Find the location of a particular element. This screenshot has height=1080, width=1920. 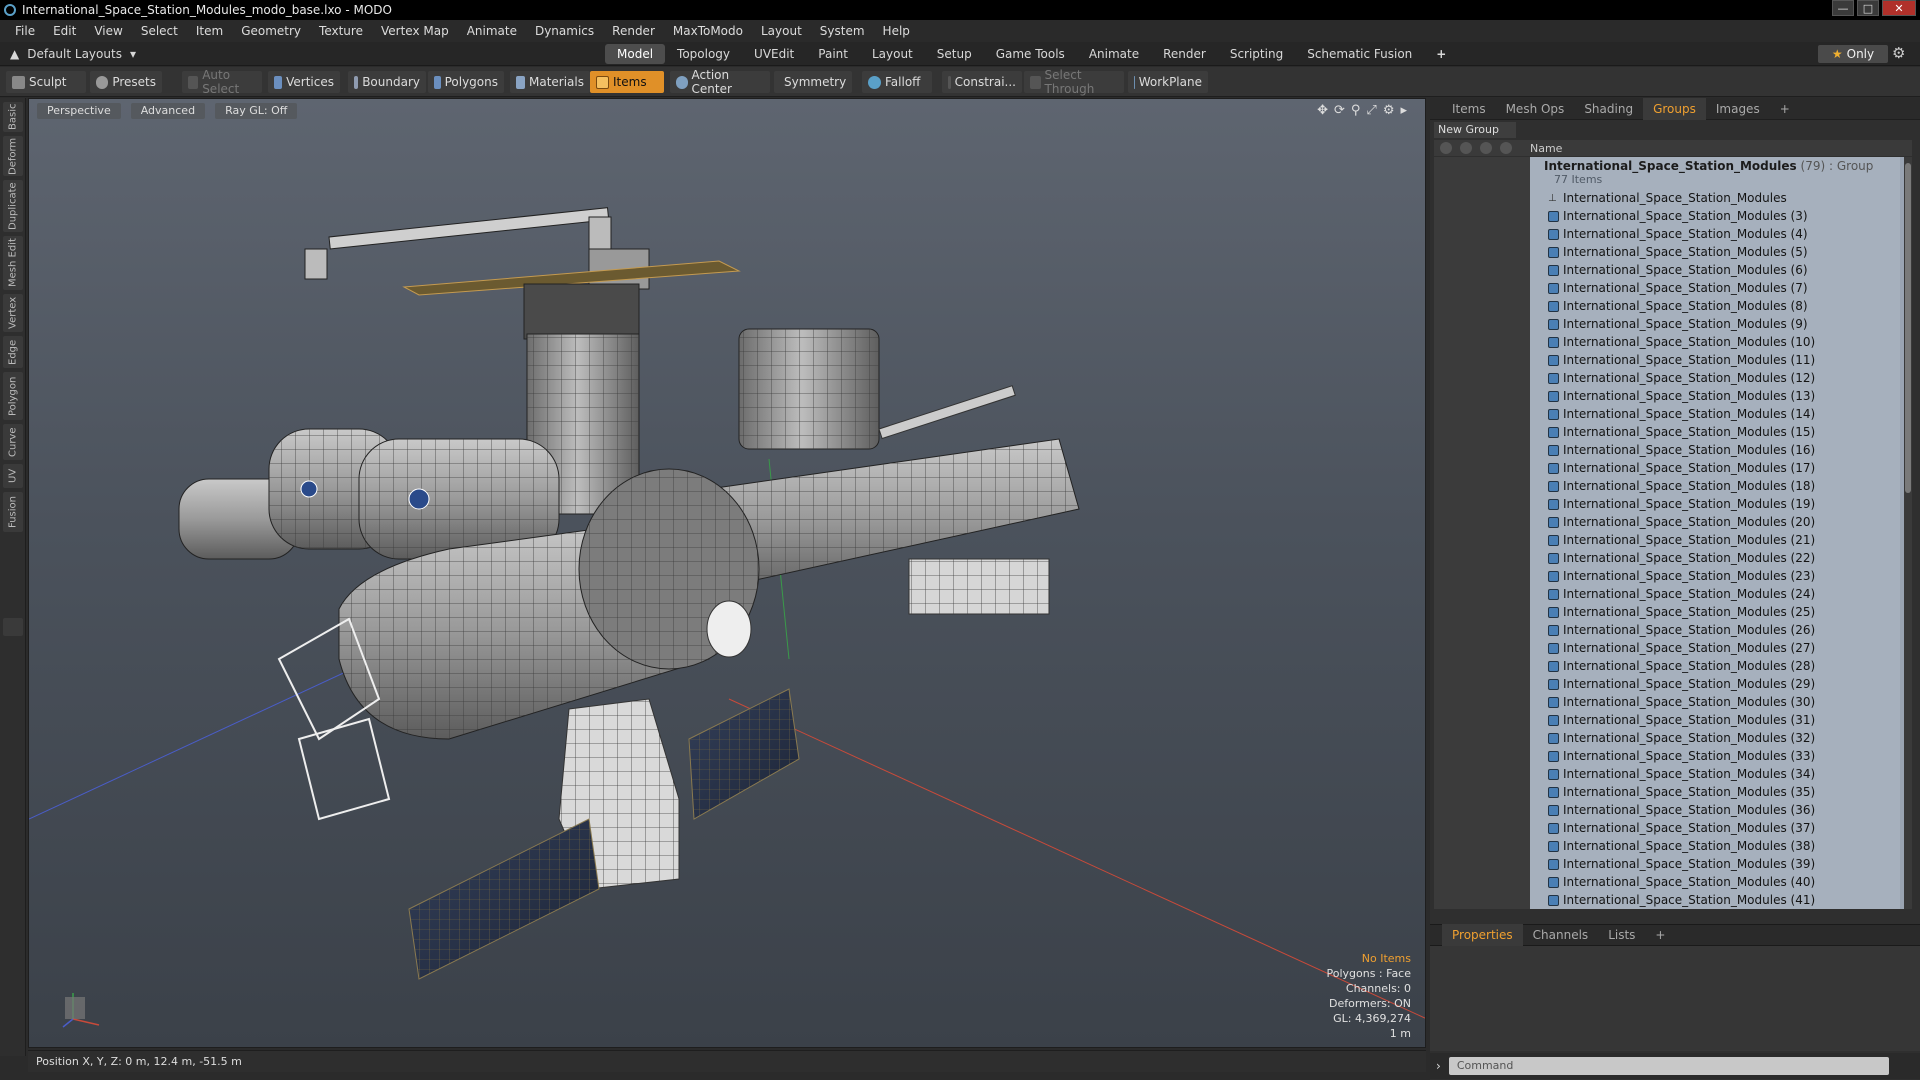

only-button: ★ Only is located at coordinates (1853, 54).